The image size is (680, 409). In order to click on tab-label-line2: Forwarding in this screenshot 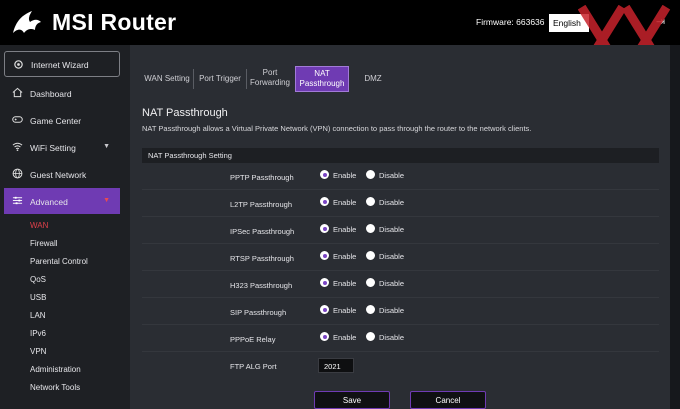, I will do `click(269, 82)`.